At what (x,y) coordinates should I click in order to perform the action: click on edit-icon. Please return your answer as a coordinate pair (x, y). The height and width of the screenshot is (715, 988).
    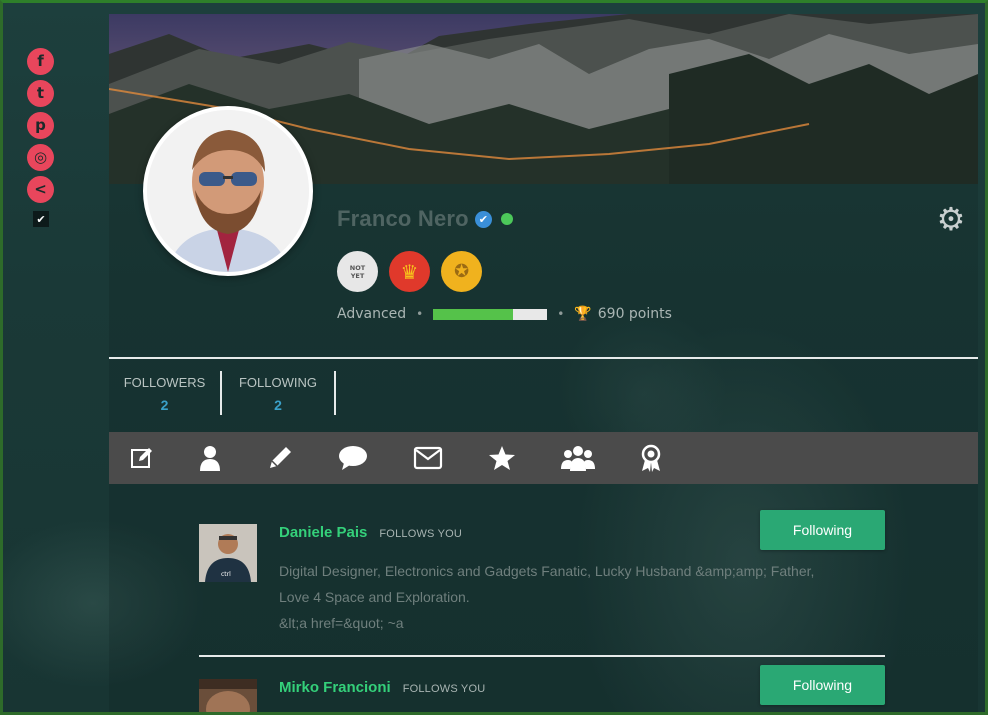
    Looking at the image, I should click on (142, 458).